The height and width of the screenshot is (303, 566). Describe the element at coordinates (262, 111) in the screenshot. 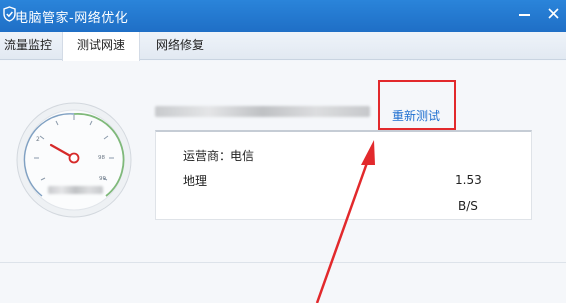

I see `obscured-status-text` at that location.